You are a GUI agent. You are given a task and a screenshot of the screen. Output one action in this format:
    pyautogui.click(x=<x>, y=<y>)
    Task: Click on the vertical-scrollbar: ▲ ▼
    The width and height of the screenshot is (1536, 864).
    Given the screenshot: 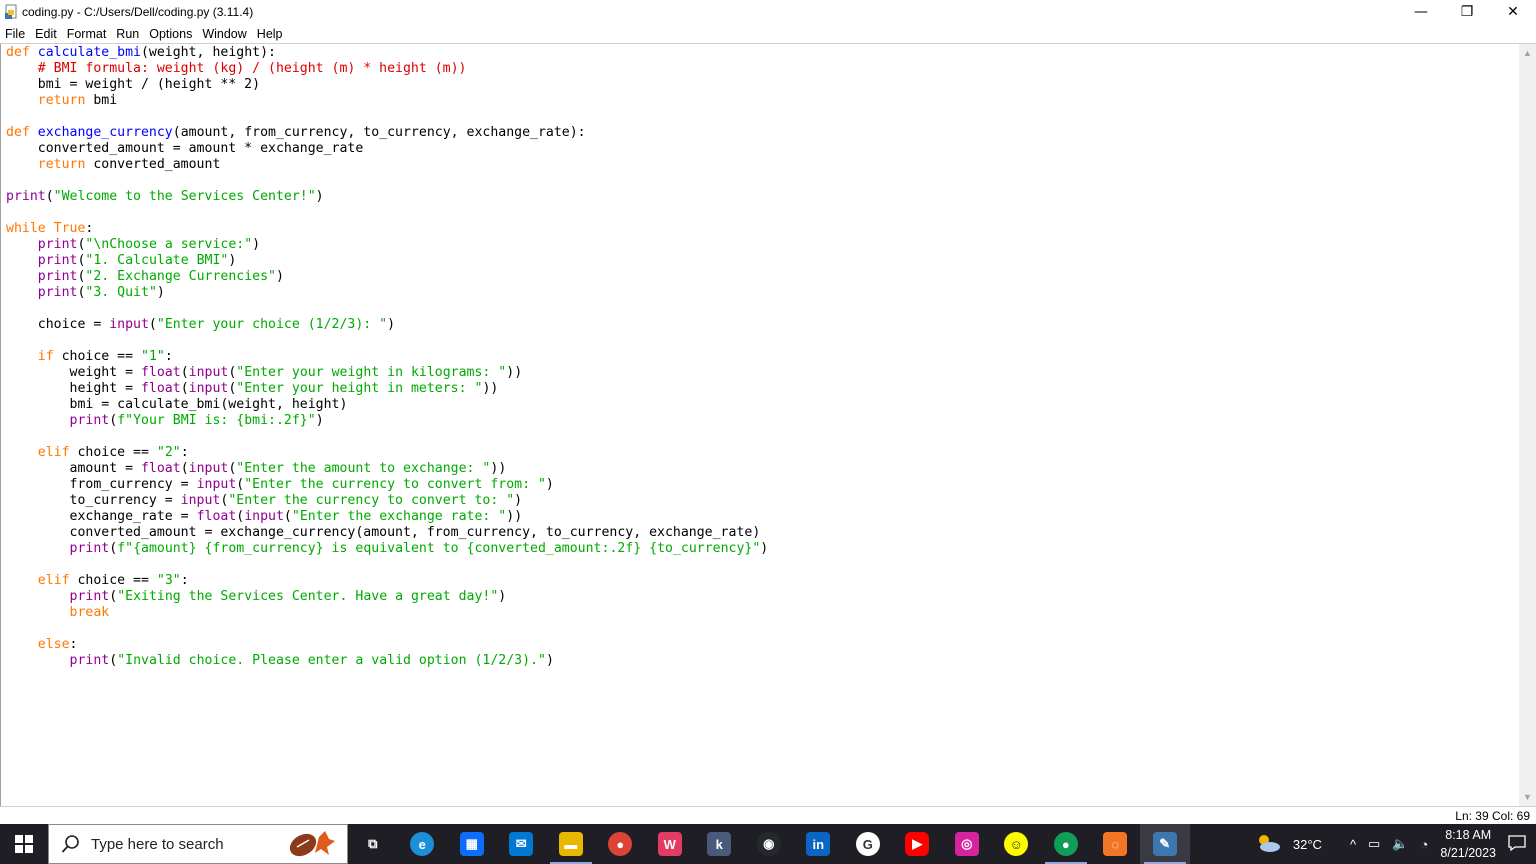 What is the action you would take?
    pyautogui.click(x=1527, y=425)
    